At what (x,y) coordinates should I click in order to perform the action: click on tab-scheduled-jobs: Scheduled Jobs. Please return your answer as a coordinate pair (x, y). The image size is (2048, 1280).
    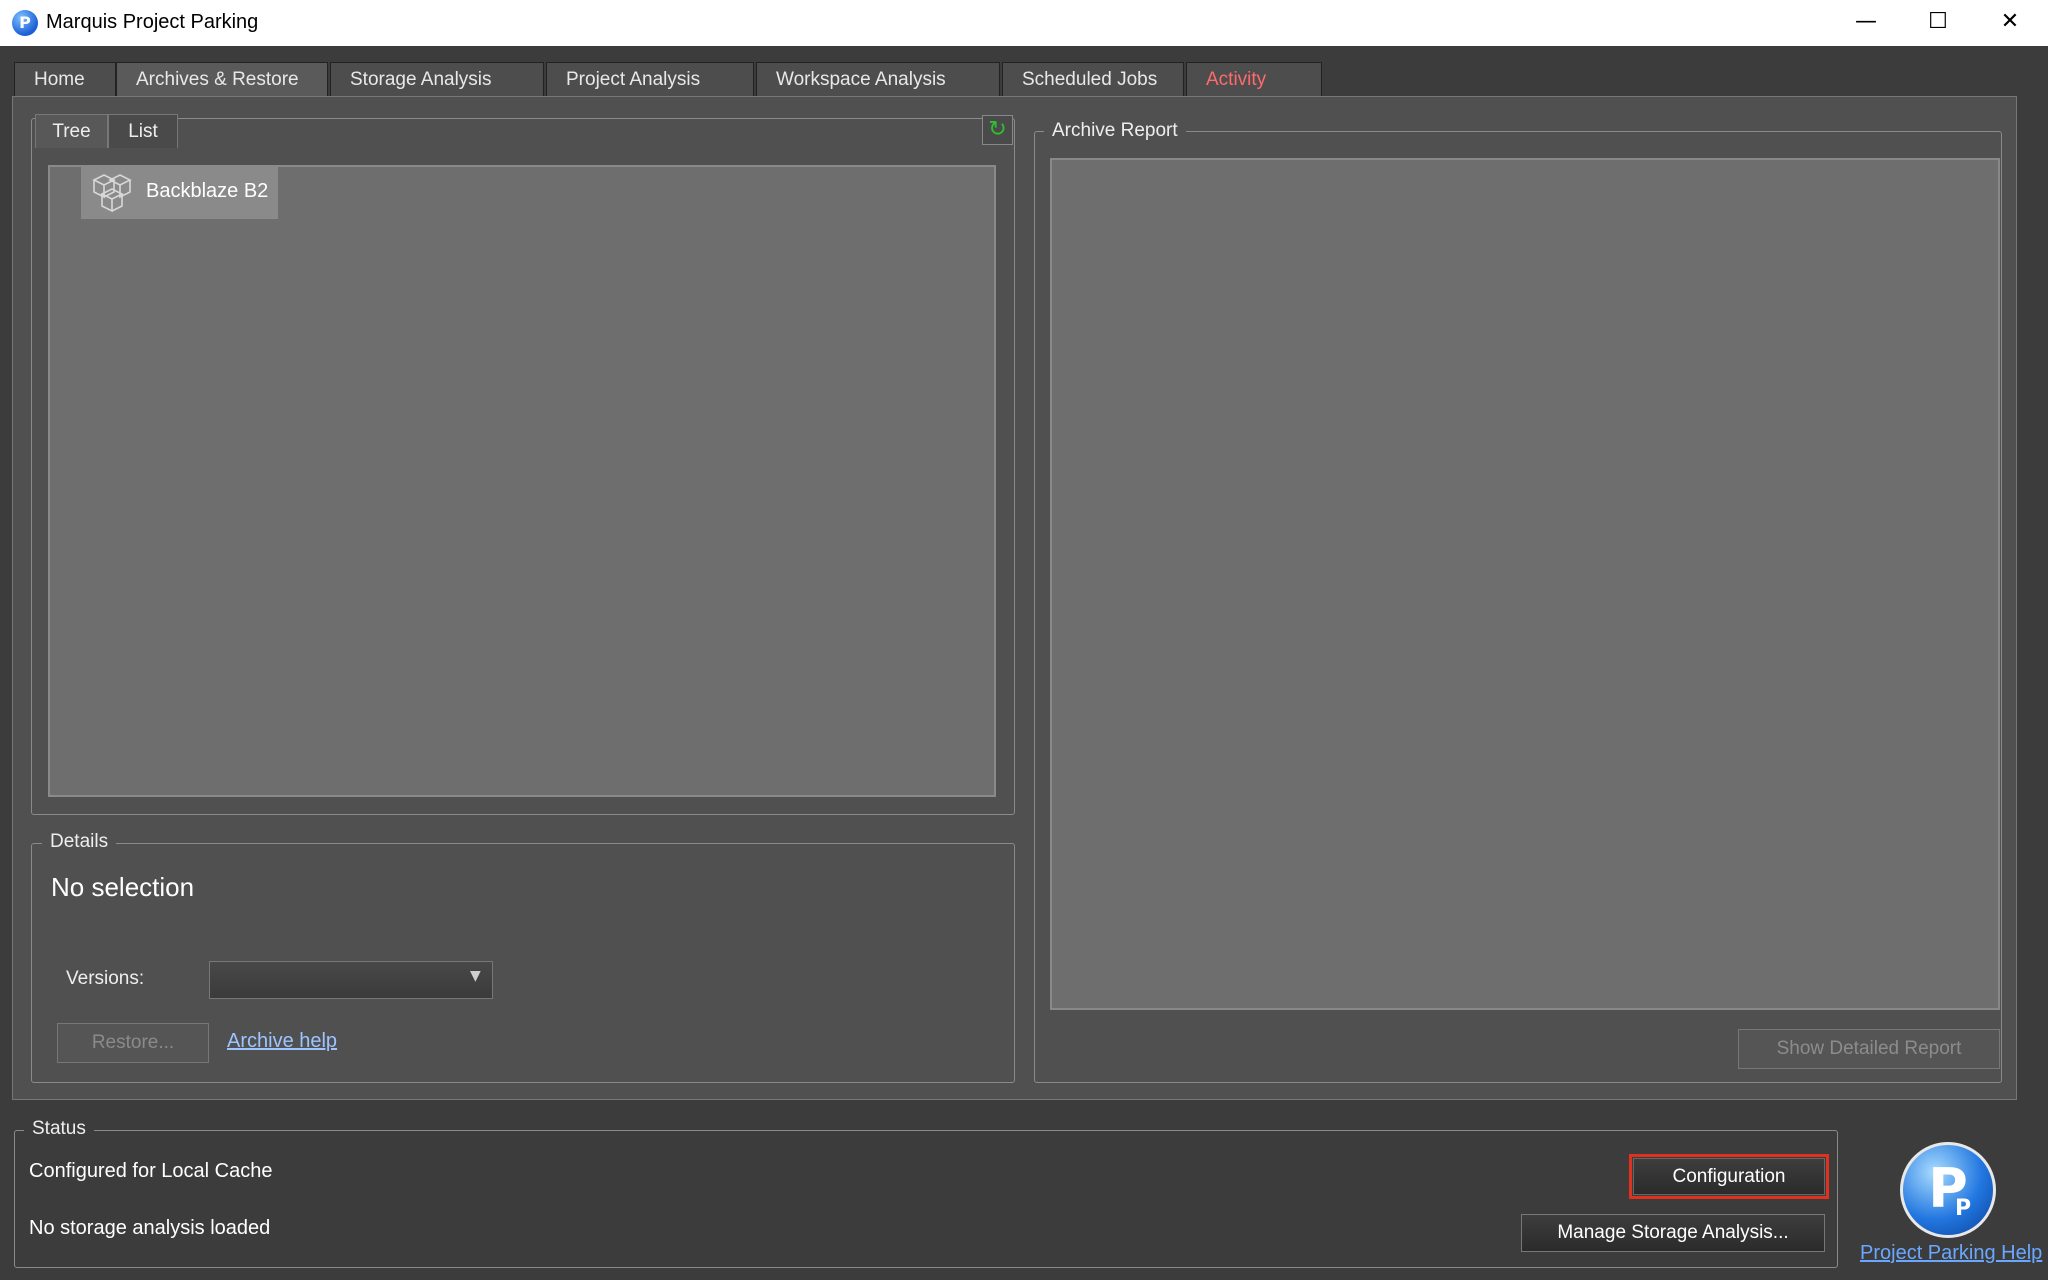
    Looking at the image, I should click on (1093, 79).